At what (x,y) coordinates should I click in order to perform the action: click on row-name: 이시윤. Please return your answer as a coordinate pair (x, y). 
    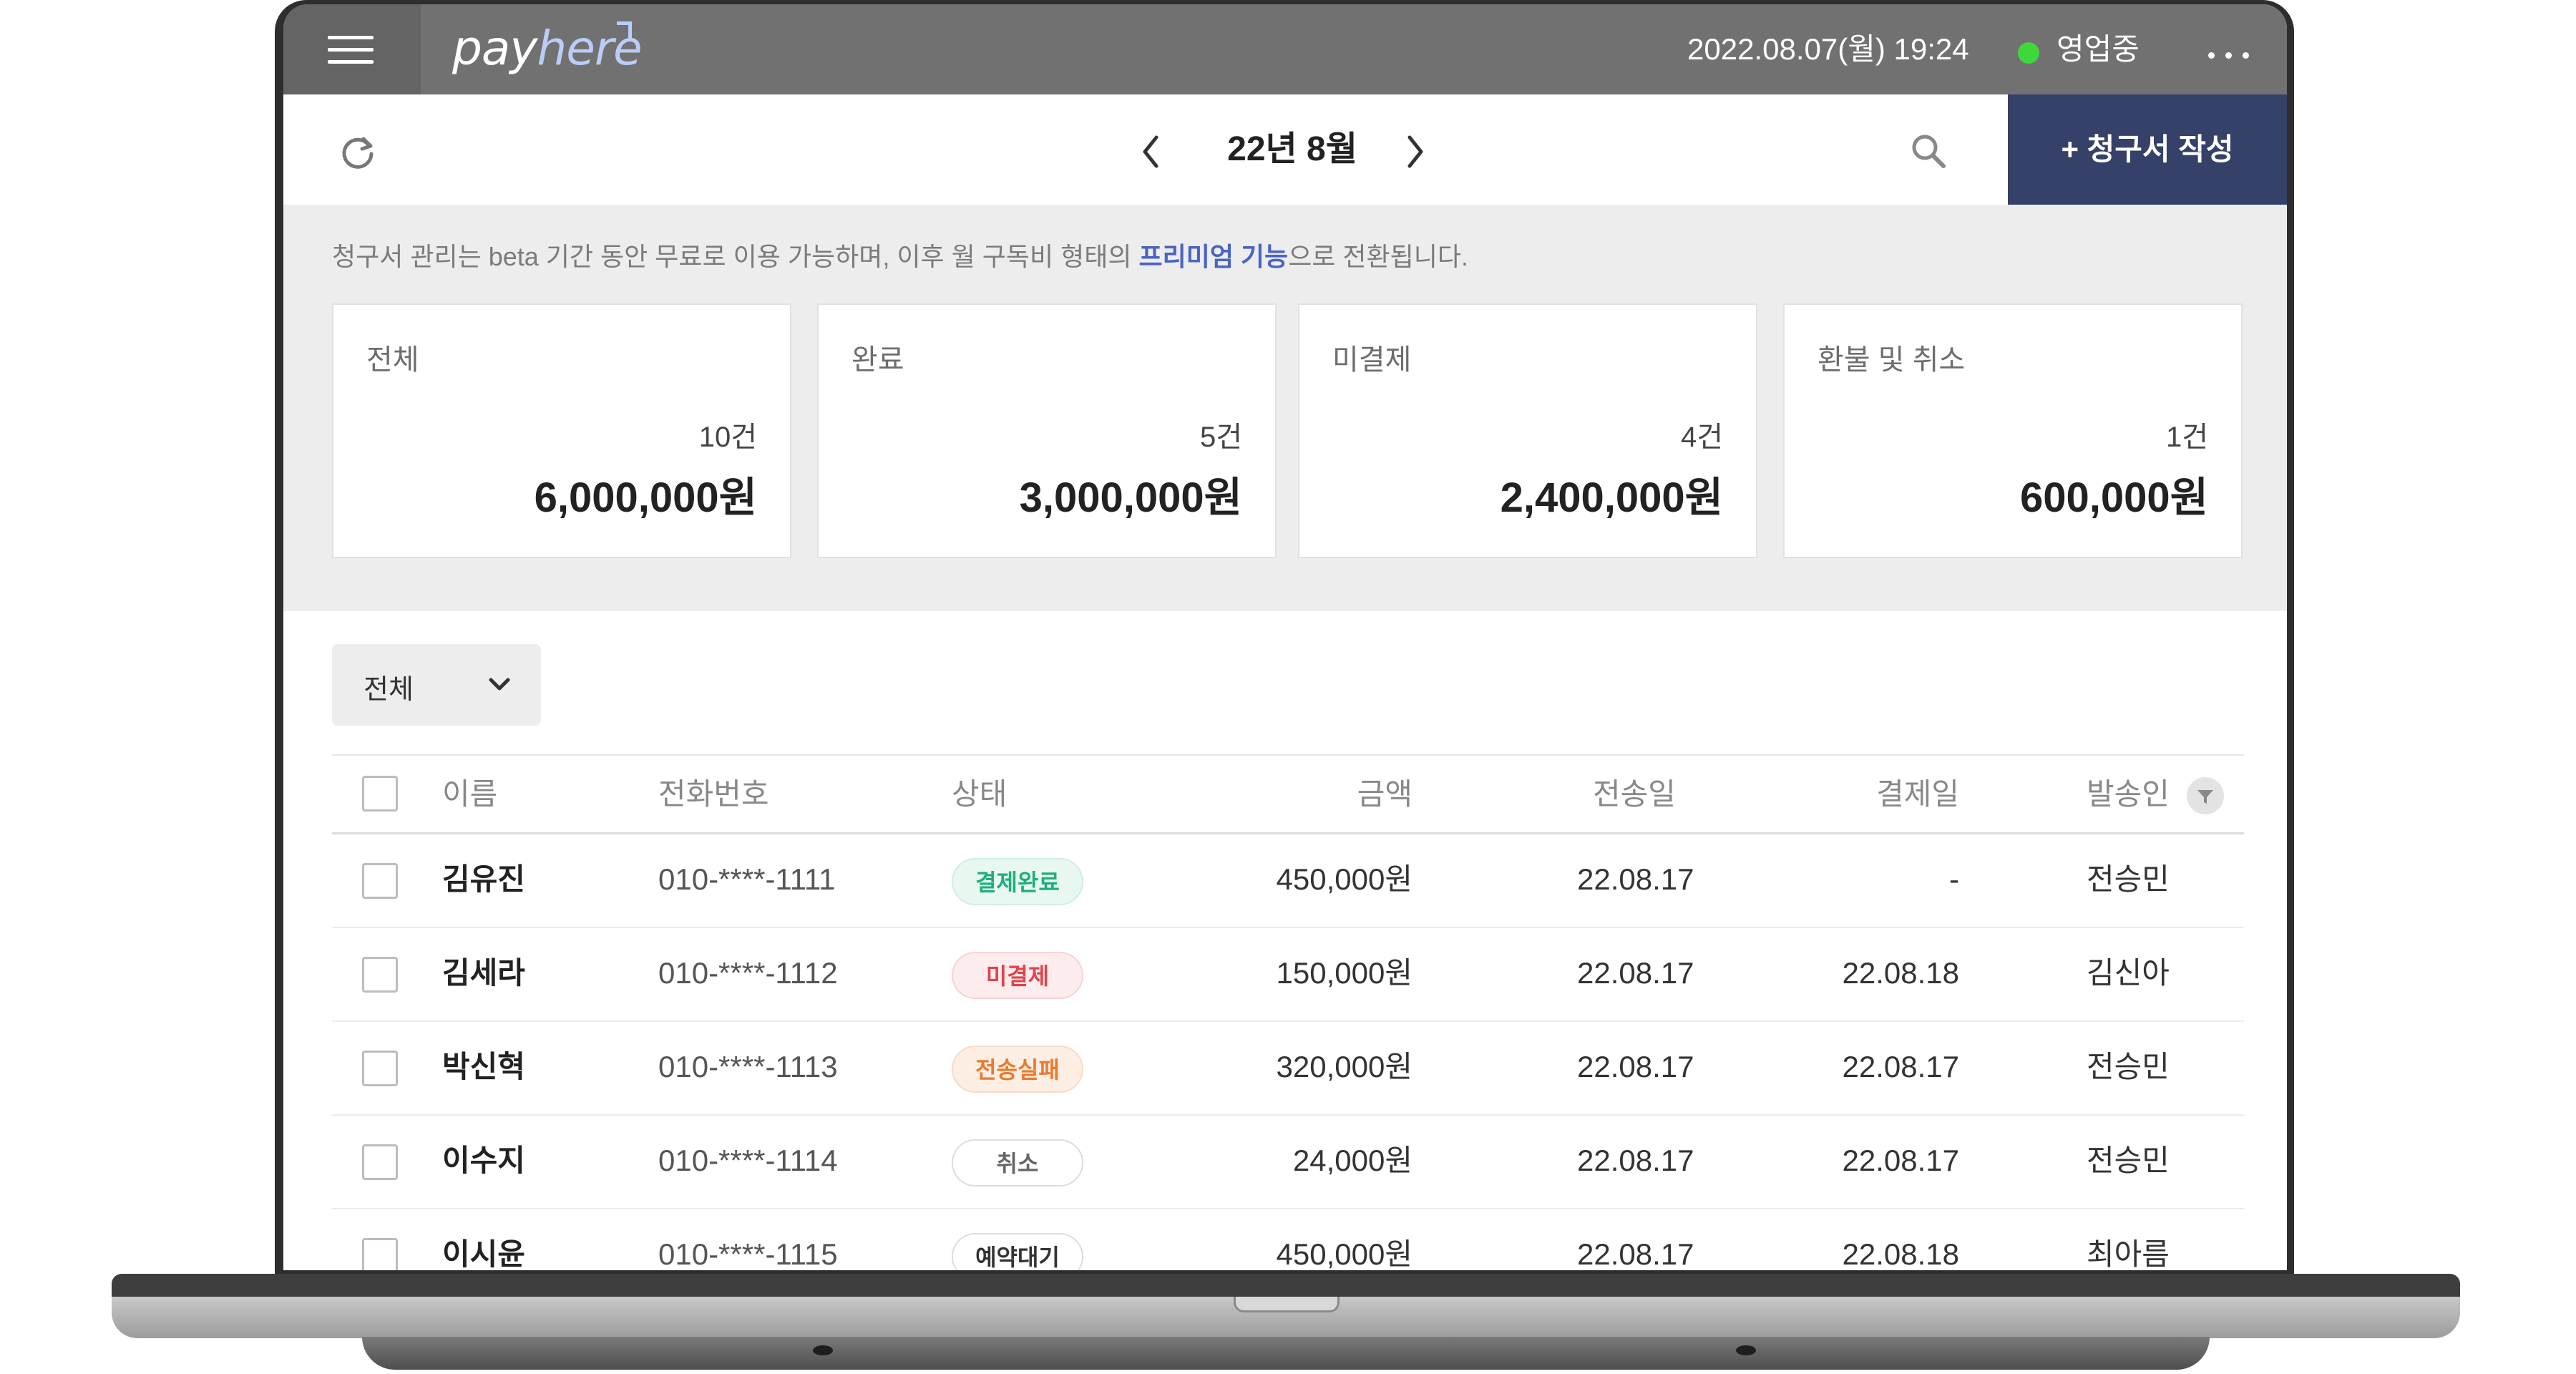
    Looking at the image, I should click on (483, 1253).